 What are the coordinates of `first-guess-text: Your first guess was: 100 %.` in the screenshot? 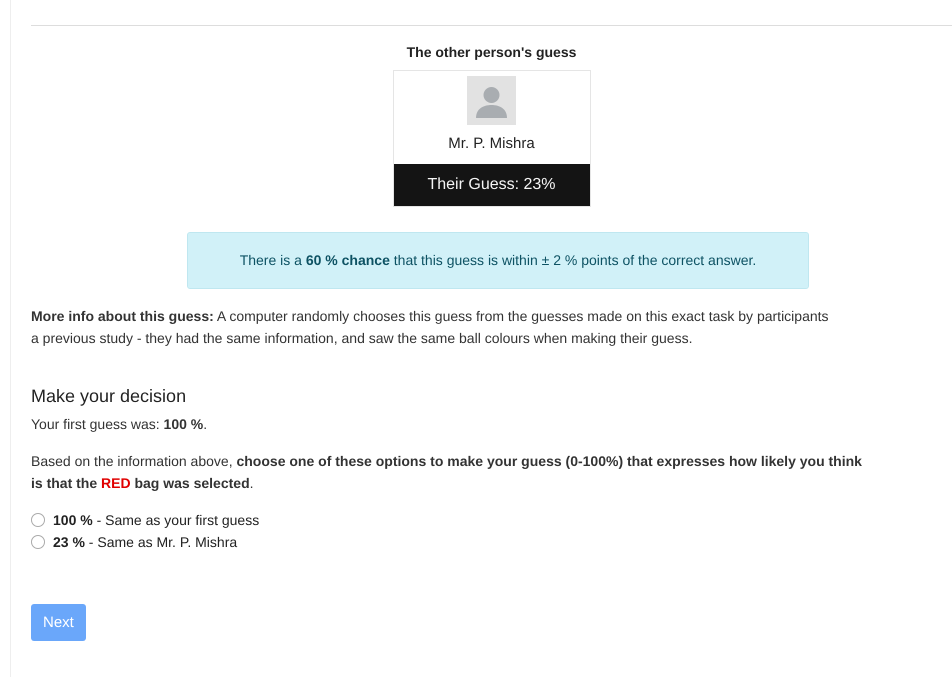 It's located at (119, 424).